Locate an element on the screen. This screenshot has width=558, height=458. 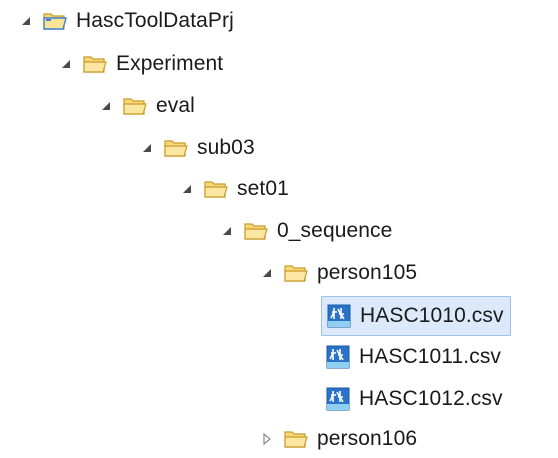
tree-item-folder-person105: person105 is located at coordinates (337, 273).